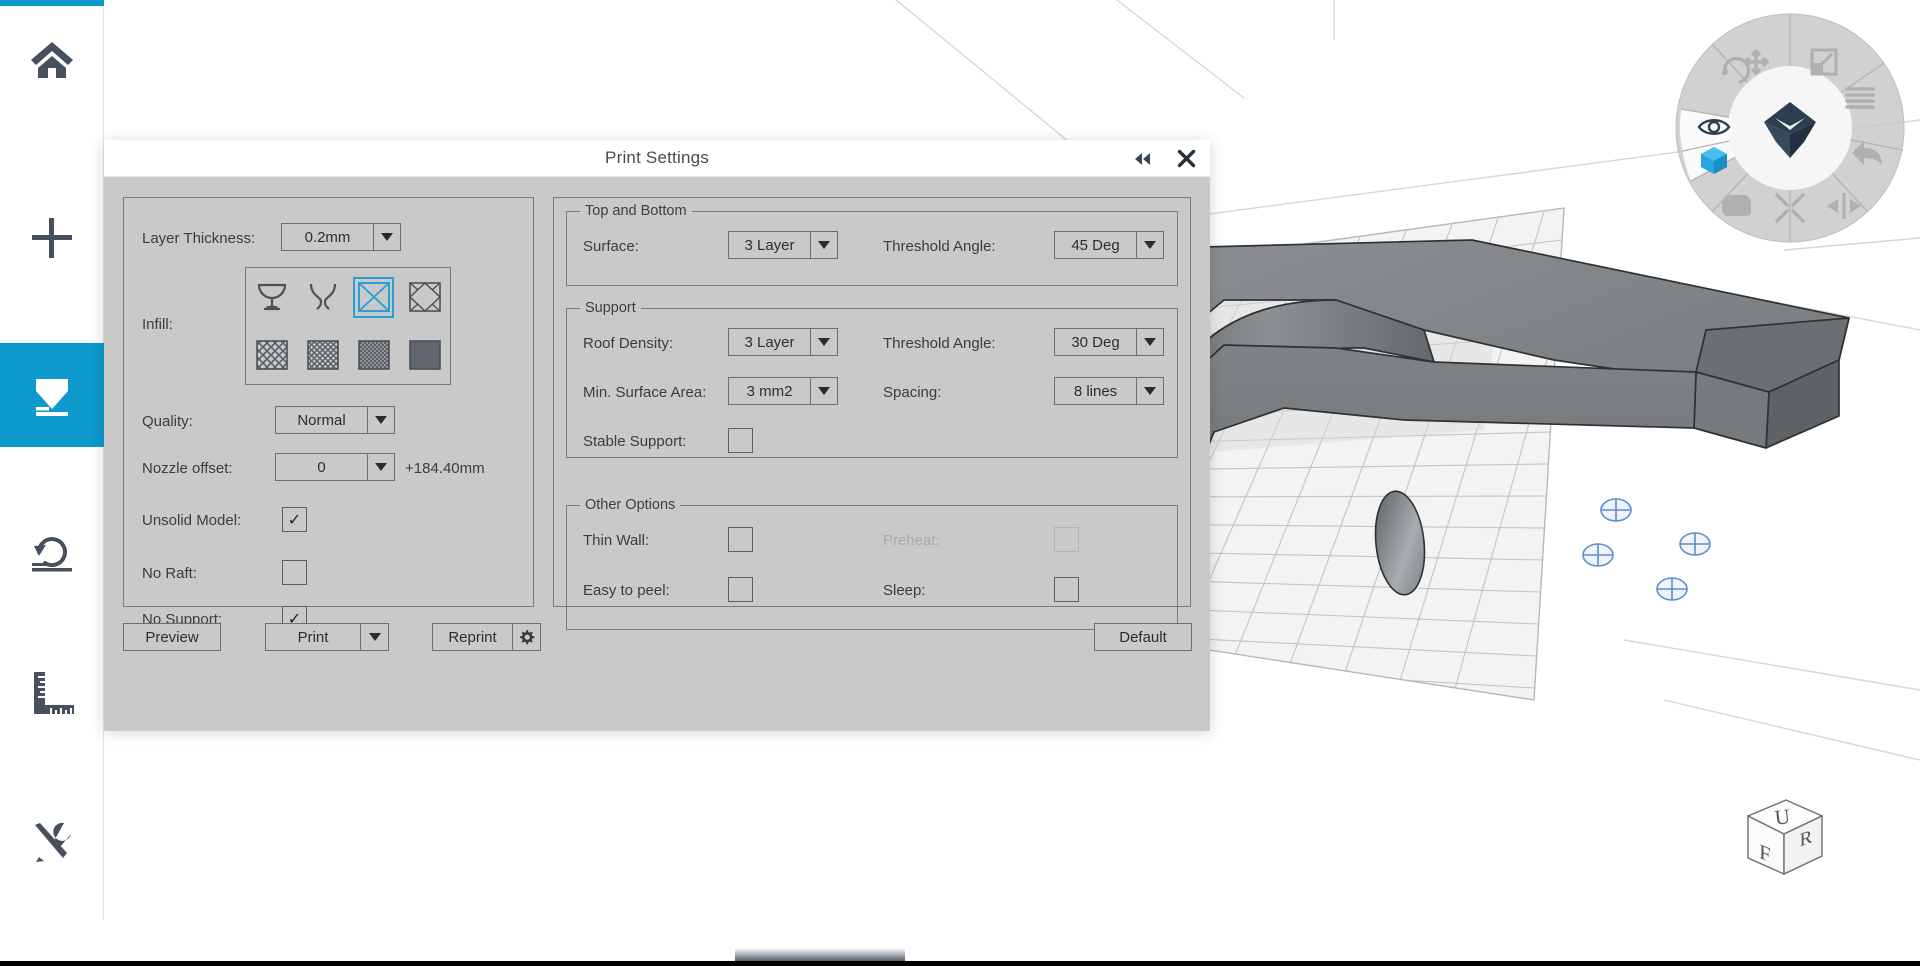  What do you see at coordinates (1785, 833) in the screenshot?
I see `view-orientation-cube: U F R` at bounding box center [1785, 833].